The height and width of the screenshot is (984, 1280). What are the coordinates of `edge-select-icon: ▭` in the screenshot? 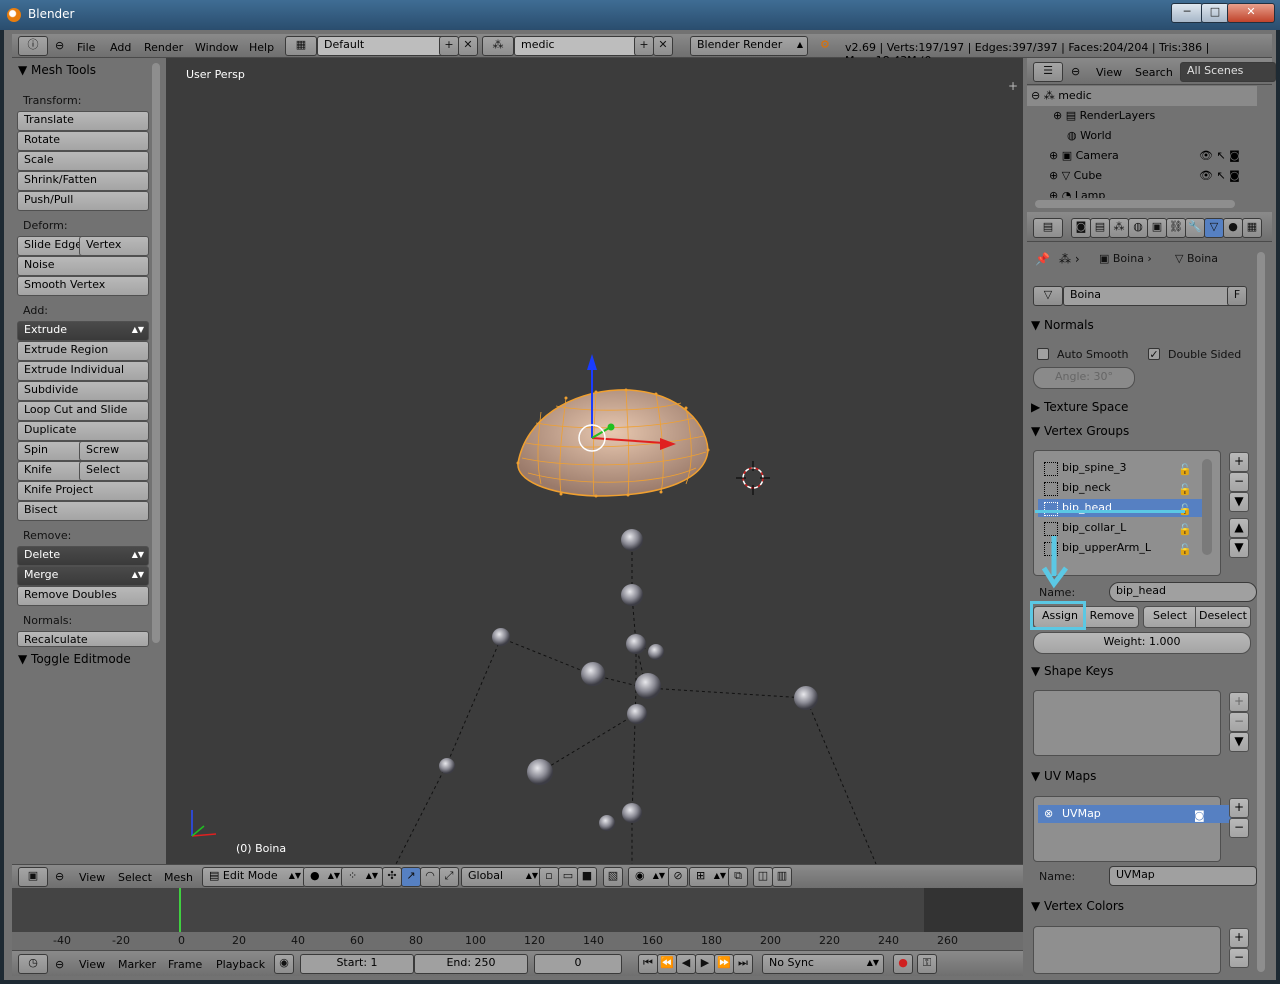 It's located at (568, 877).